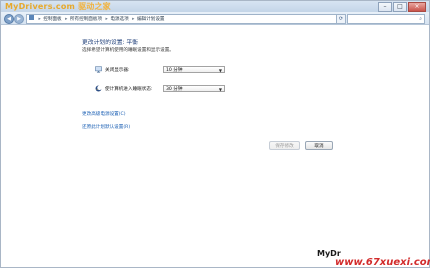  I want to click on save-button: 保存修改, so click(284, 145).